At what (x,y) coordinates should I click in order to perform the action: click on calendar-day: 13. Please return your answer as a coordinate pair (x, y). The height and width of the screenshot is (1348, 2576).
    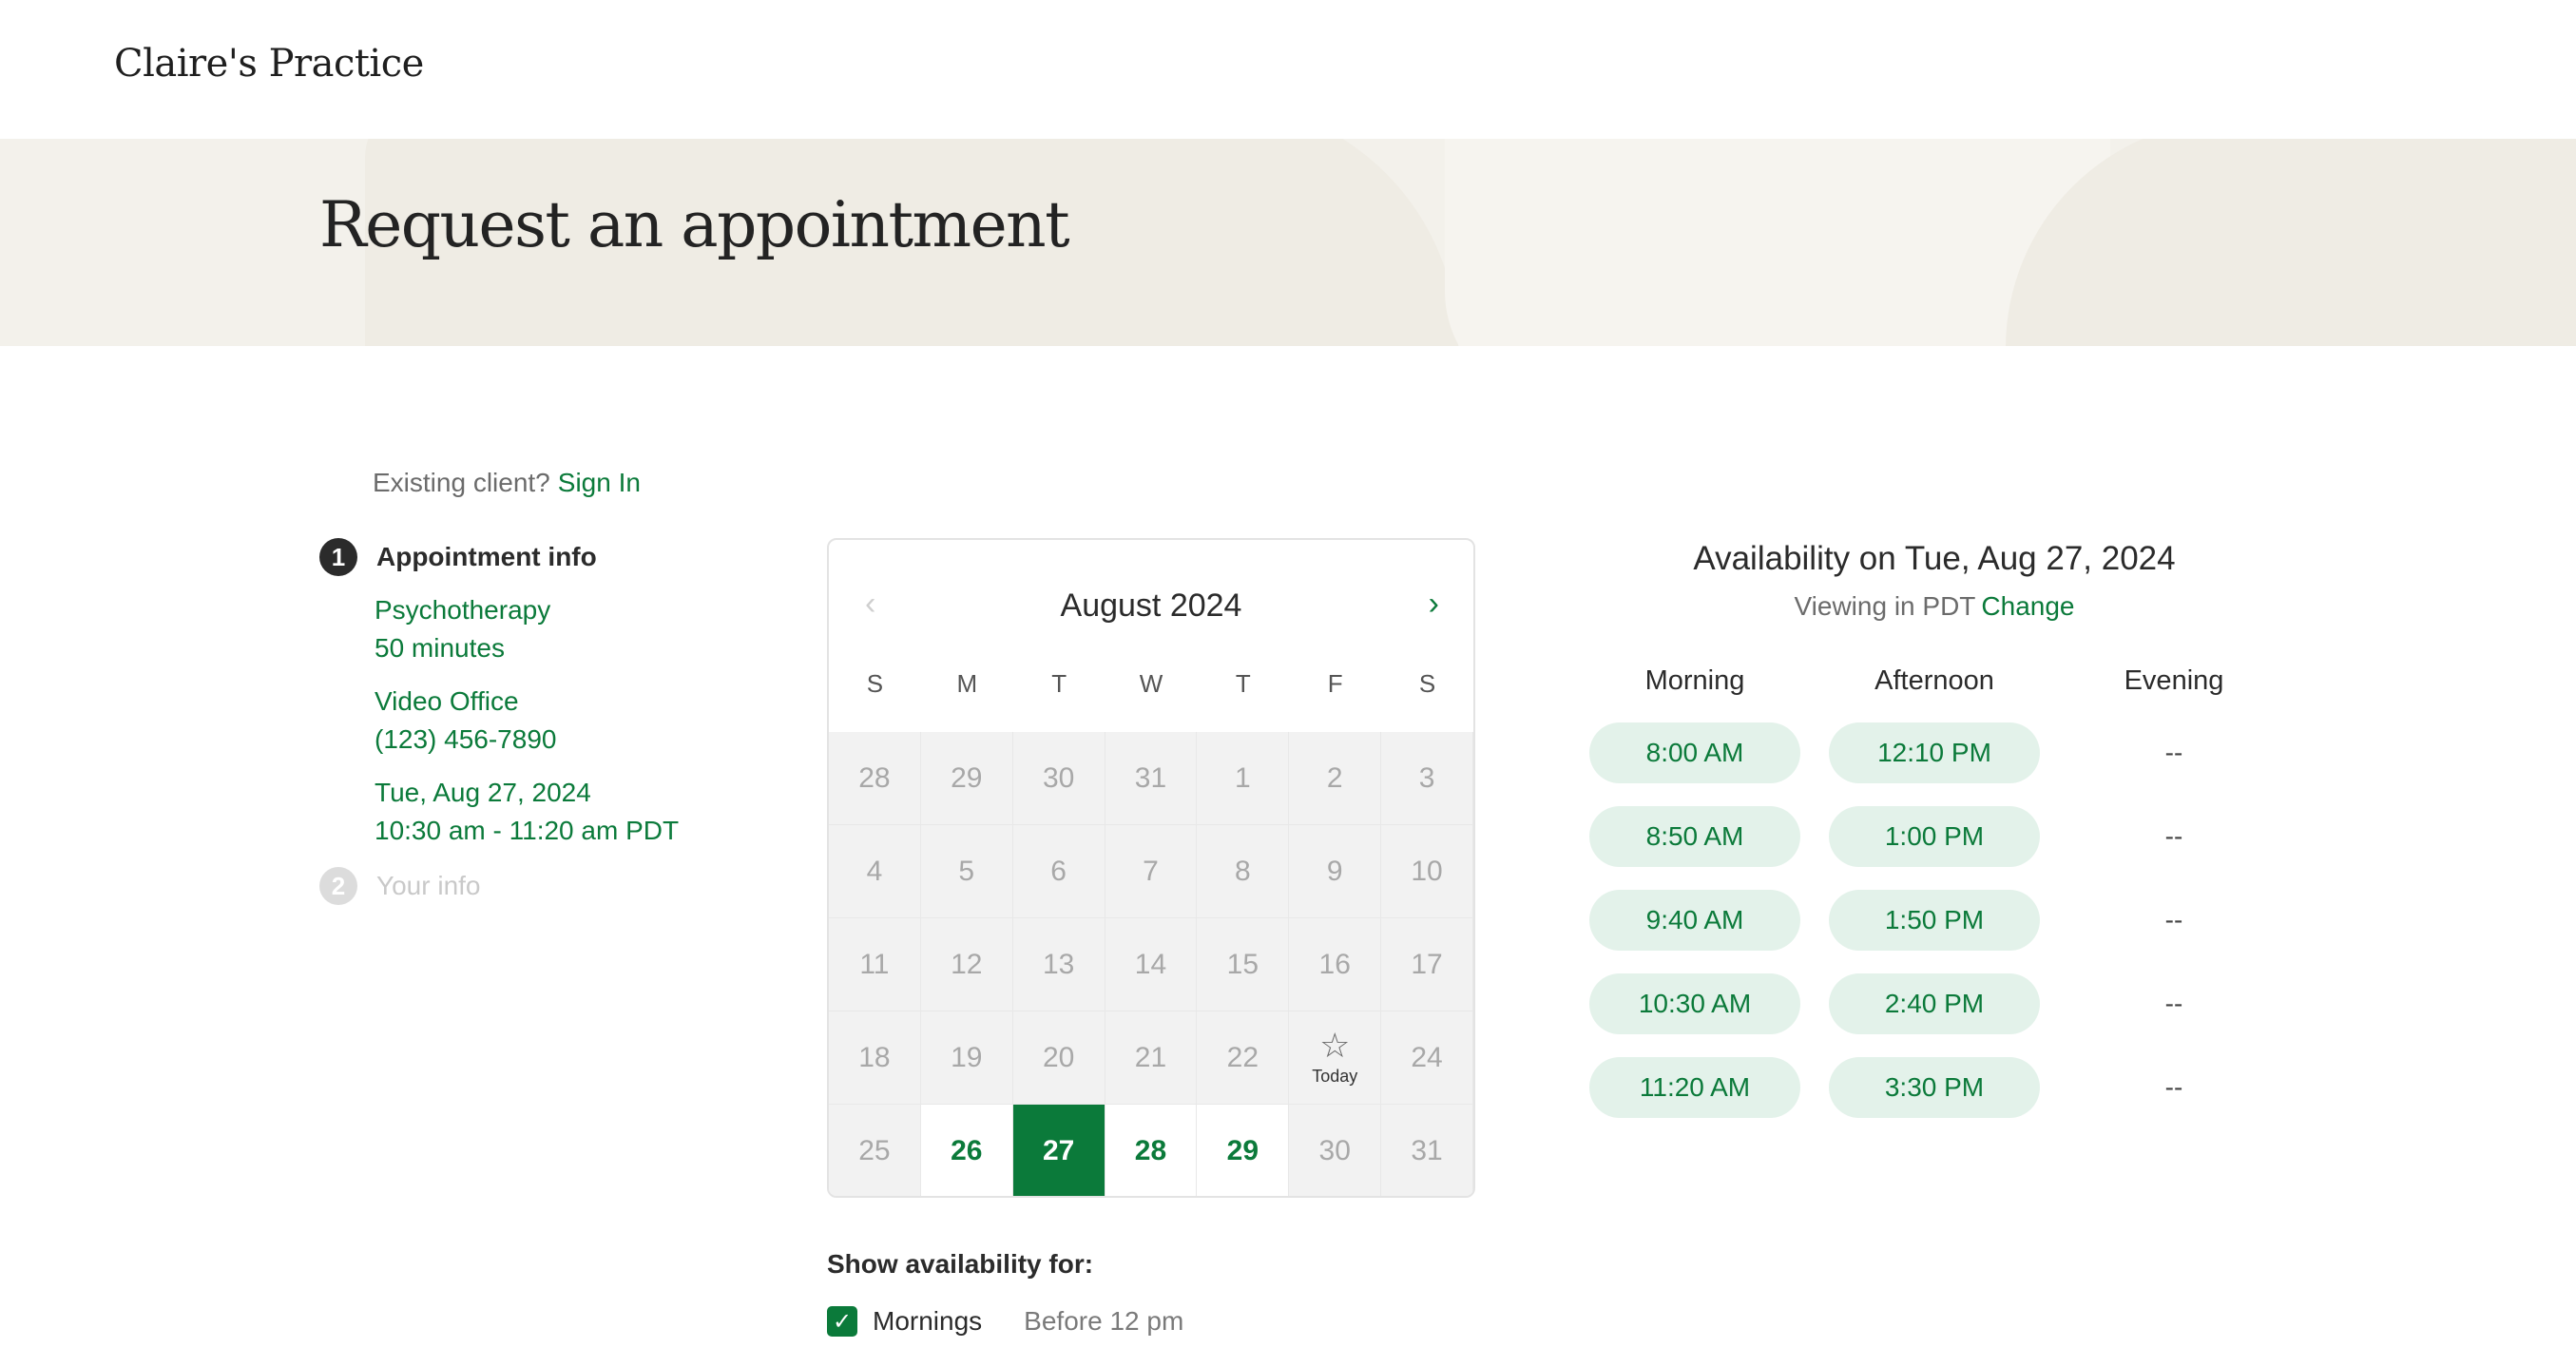
    Looking at the image, I should click on (1058, 964).